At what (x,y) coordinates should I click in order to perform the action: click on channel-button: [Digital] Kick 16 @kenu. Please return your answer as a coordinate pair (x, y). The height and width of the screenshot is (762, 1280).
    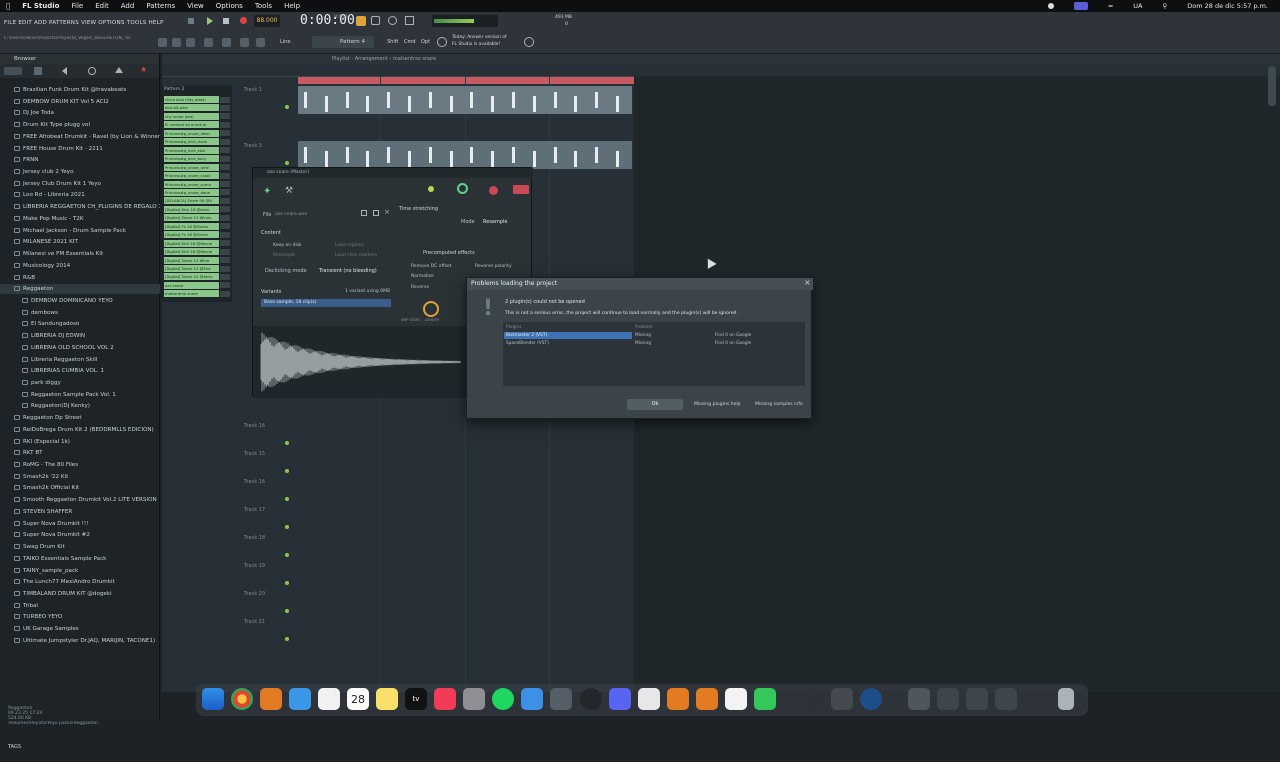
    Looking at the image, I should click on (191, 209).